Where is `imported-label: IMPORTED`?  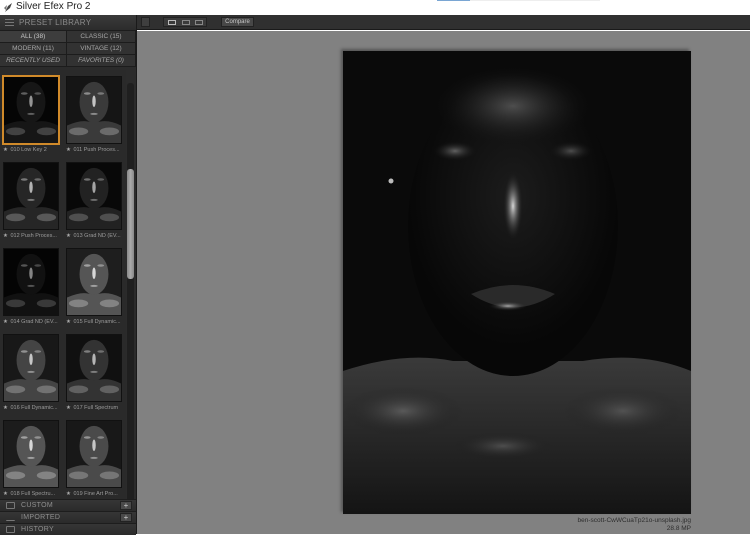
imported-label: IMPORTED is located at coordinates (41, 517).